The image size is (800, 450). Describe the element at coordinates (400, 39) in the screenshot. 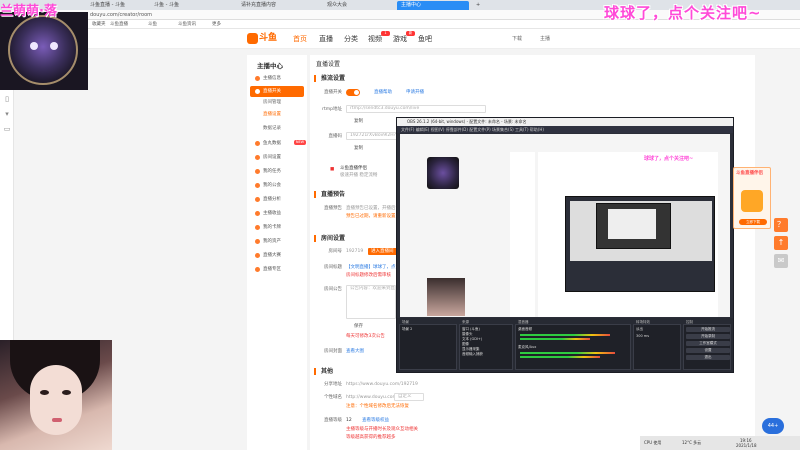

I see `nav-game: 游戏` at that location.